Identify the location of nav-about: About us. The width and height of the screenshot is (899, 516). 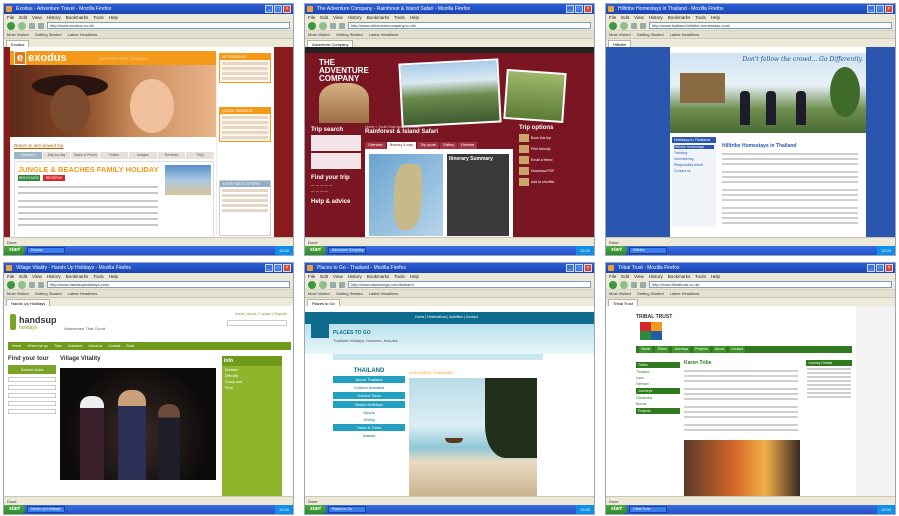
(95, 346).